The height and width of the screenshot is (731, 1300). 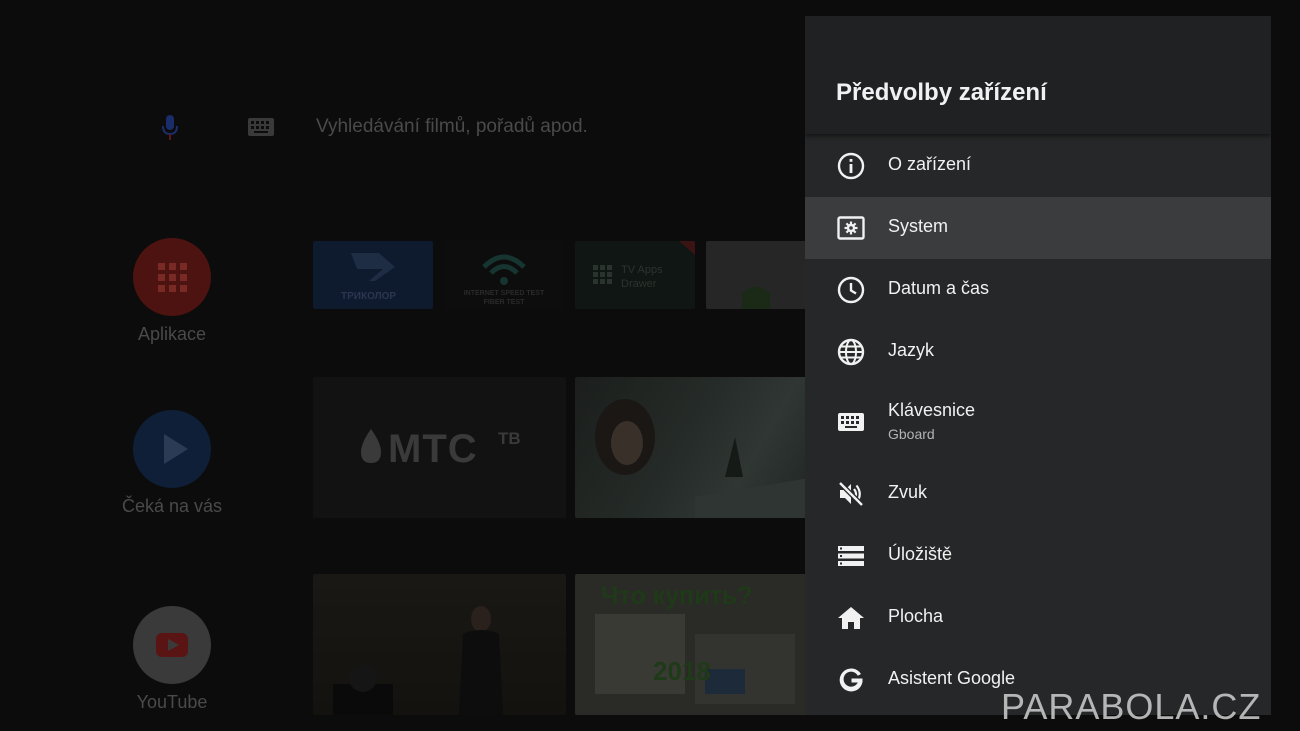 What do you see at coordinates (170, 128) in the screenshot?
I see `microphone-icon` at bounding box center [170, 128].